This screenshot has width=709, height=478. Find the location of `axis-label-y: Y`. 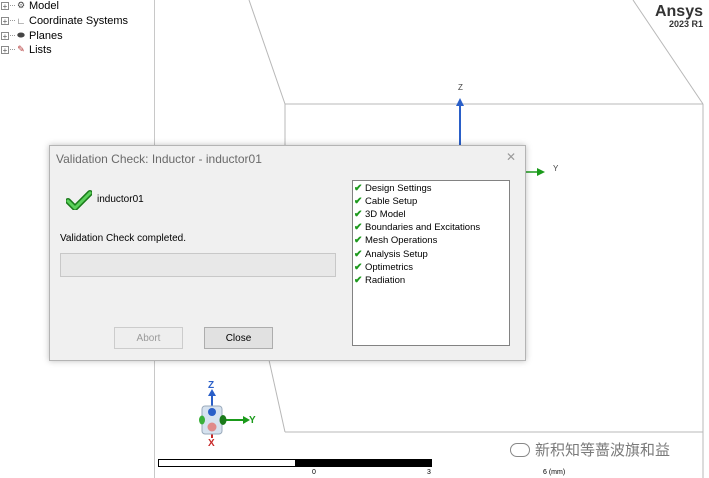

axis-label-y: Y is located at coordinates (556, 168).